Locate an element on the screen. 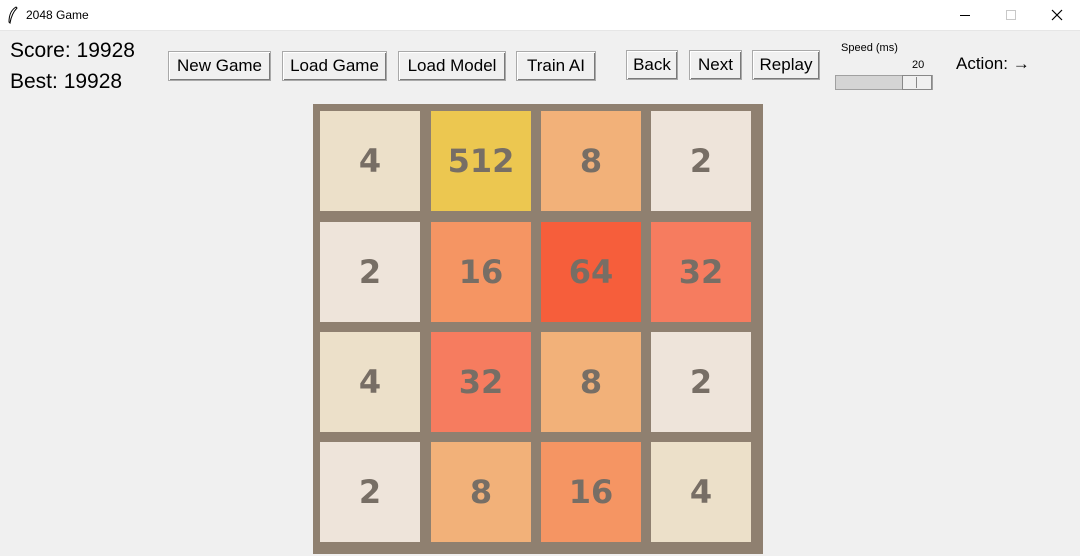 This screenshot has height=556, width=1080. tile-r1-c1: 4 is located at coordinates (370, 161).